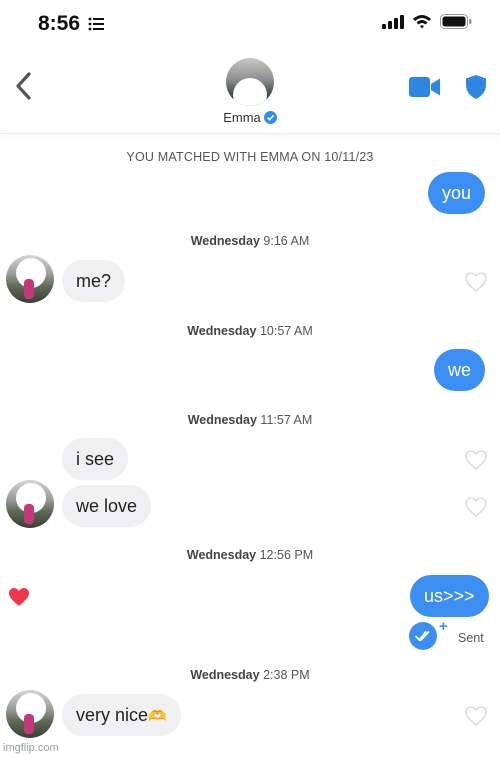 Image resolution: width=500 pixels, height=758 pixels. I want to click on timestamp-time: 12:56 PM, so click(286, 555).